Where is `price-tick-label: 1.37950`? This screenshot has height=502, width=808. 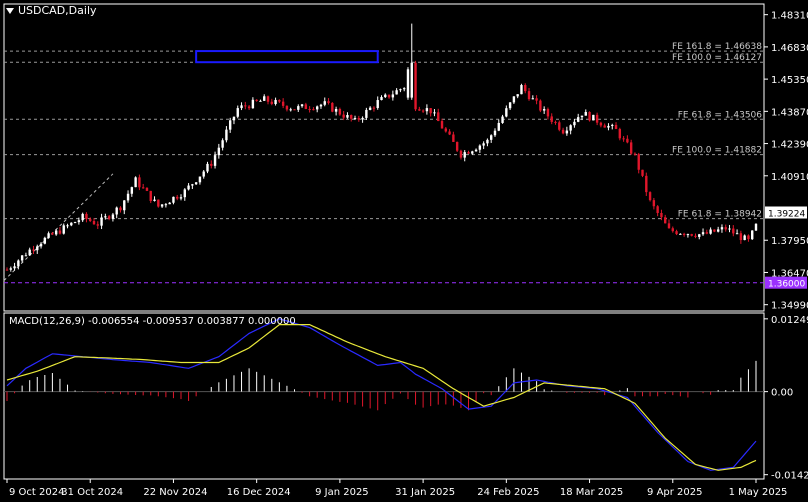
price-tick-label: 1.37950 is located at coordinates (789, 241).